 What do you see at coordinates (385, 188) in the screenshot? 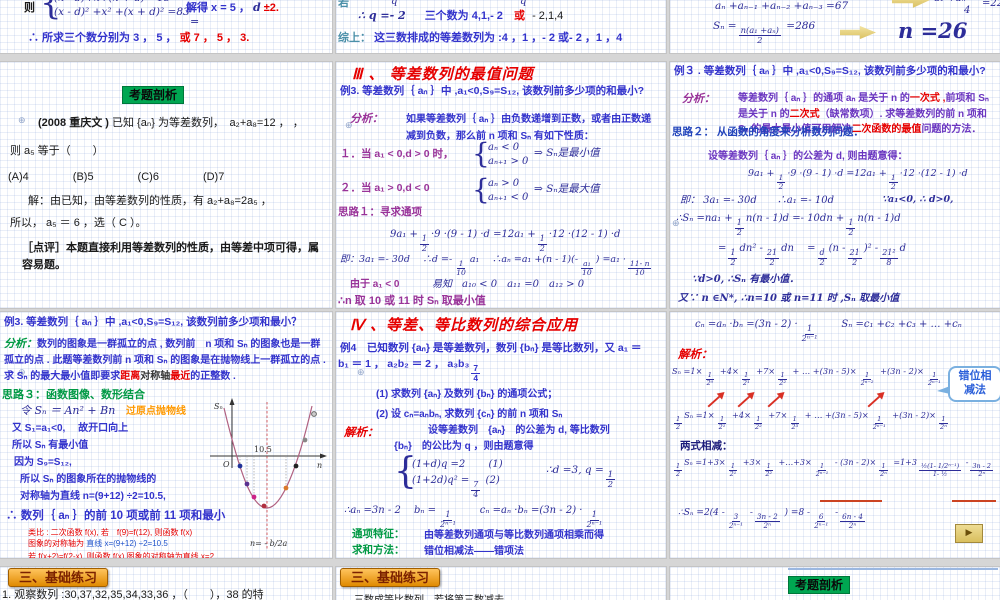
I see `case2-text: ２．当 a₁ > 0,d < 0` at bounding box center [385, 188].